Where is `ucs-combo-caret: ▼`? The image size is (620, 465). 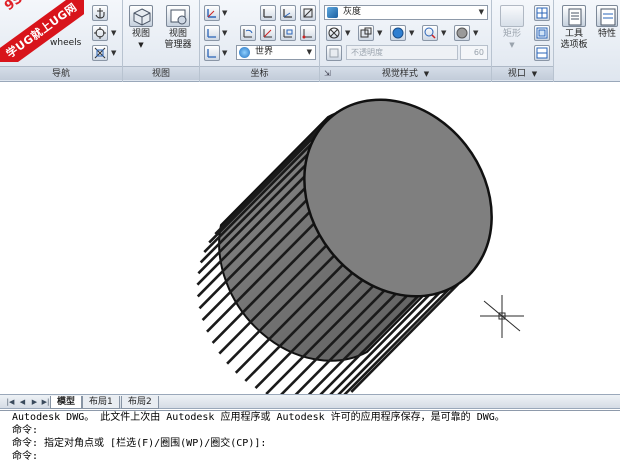
ucs-combo-caret: ▼ is located at coordinates (309, 52).